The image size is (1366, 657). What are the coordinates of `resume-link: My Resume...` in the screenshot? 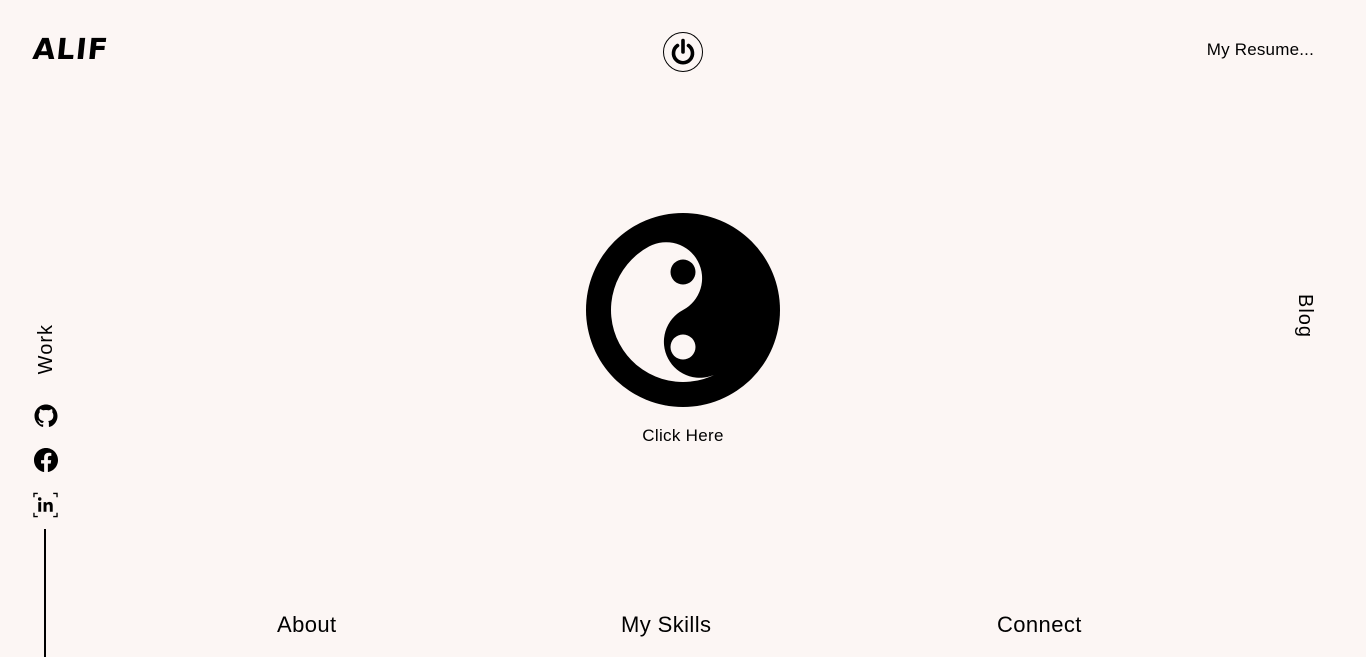 It's located at (1260, 50).